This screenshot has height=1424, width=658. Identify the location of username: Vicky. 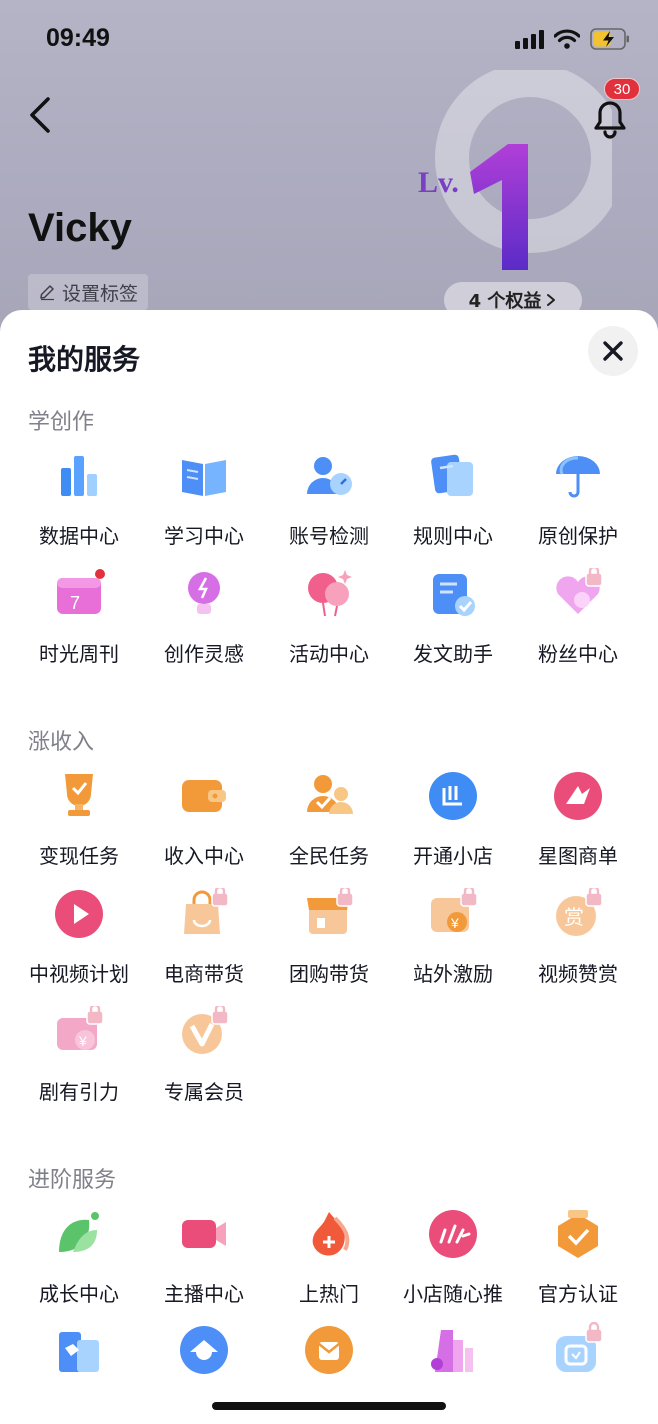
(80, 228).